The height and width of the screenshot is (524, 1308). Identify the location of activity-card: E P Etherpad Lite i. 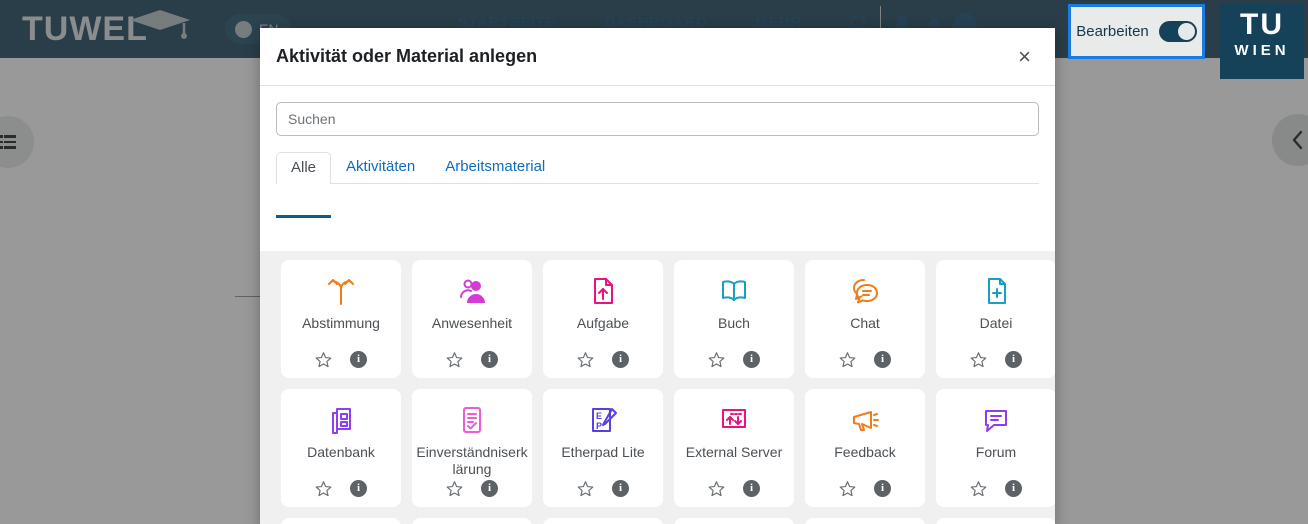
(603, 448).